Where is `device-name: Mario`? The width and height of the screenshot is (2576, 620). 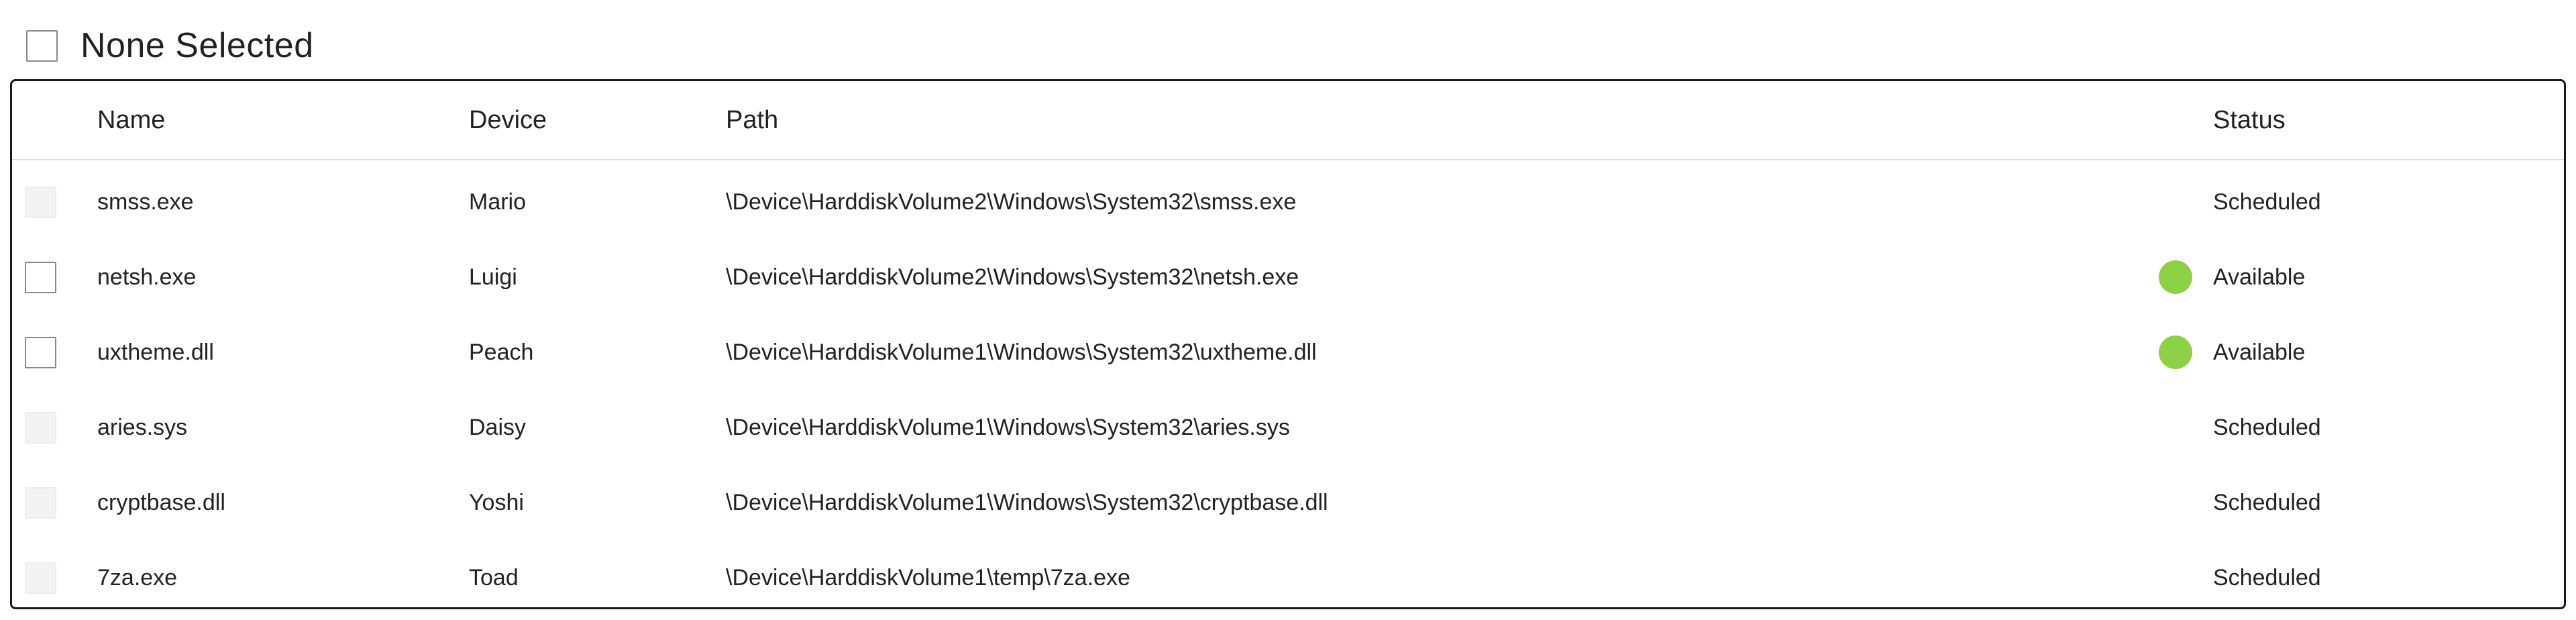
device-name: Mario is located at coordinates (498, 202).